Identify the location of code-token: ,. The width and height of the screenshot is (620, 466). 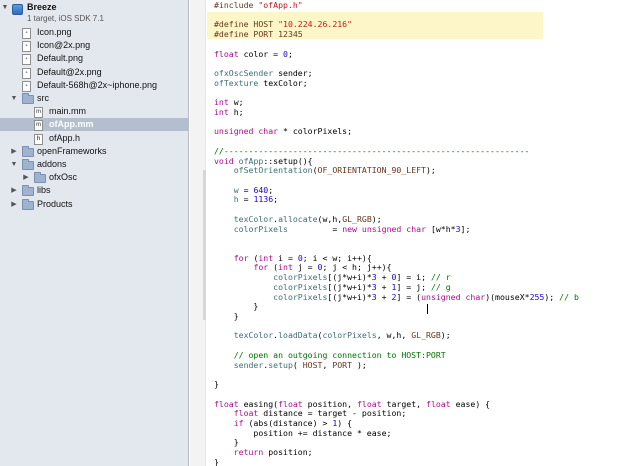
(327, 364).